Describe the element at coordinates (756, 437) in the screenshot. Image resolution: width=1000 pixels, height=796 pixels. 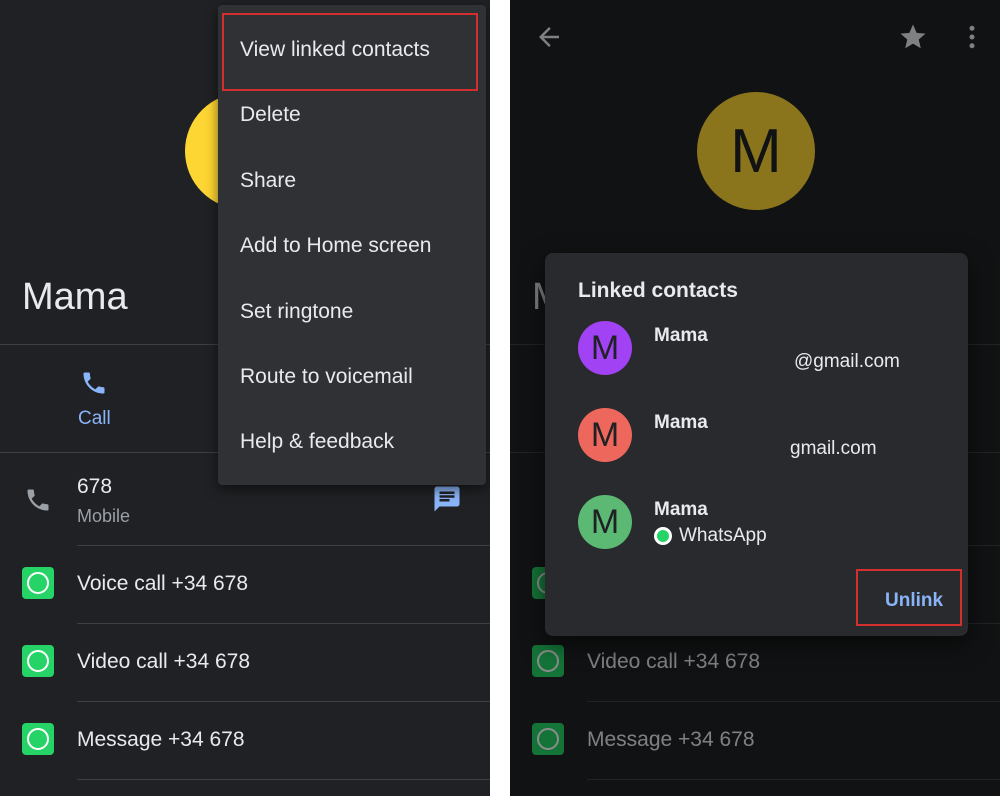
I see `linked-contact-item: M Mama gmail.com` at that location.